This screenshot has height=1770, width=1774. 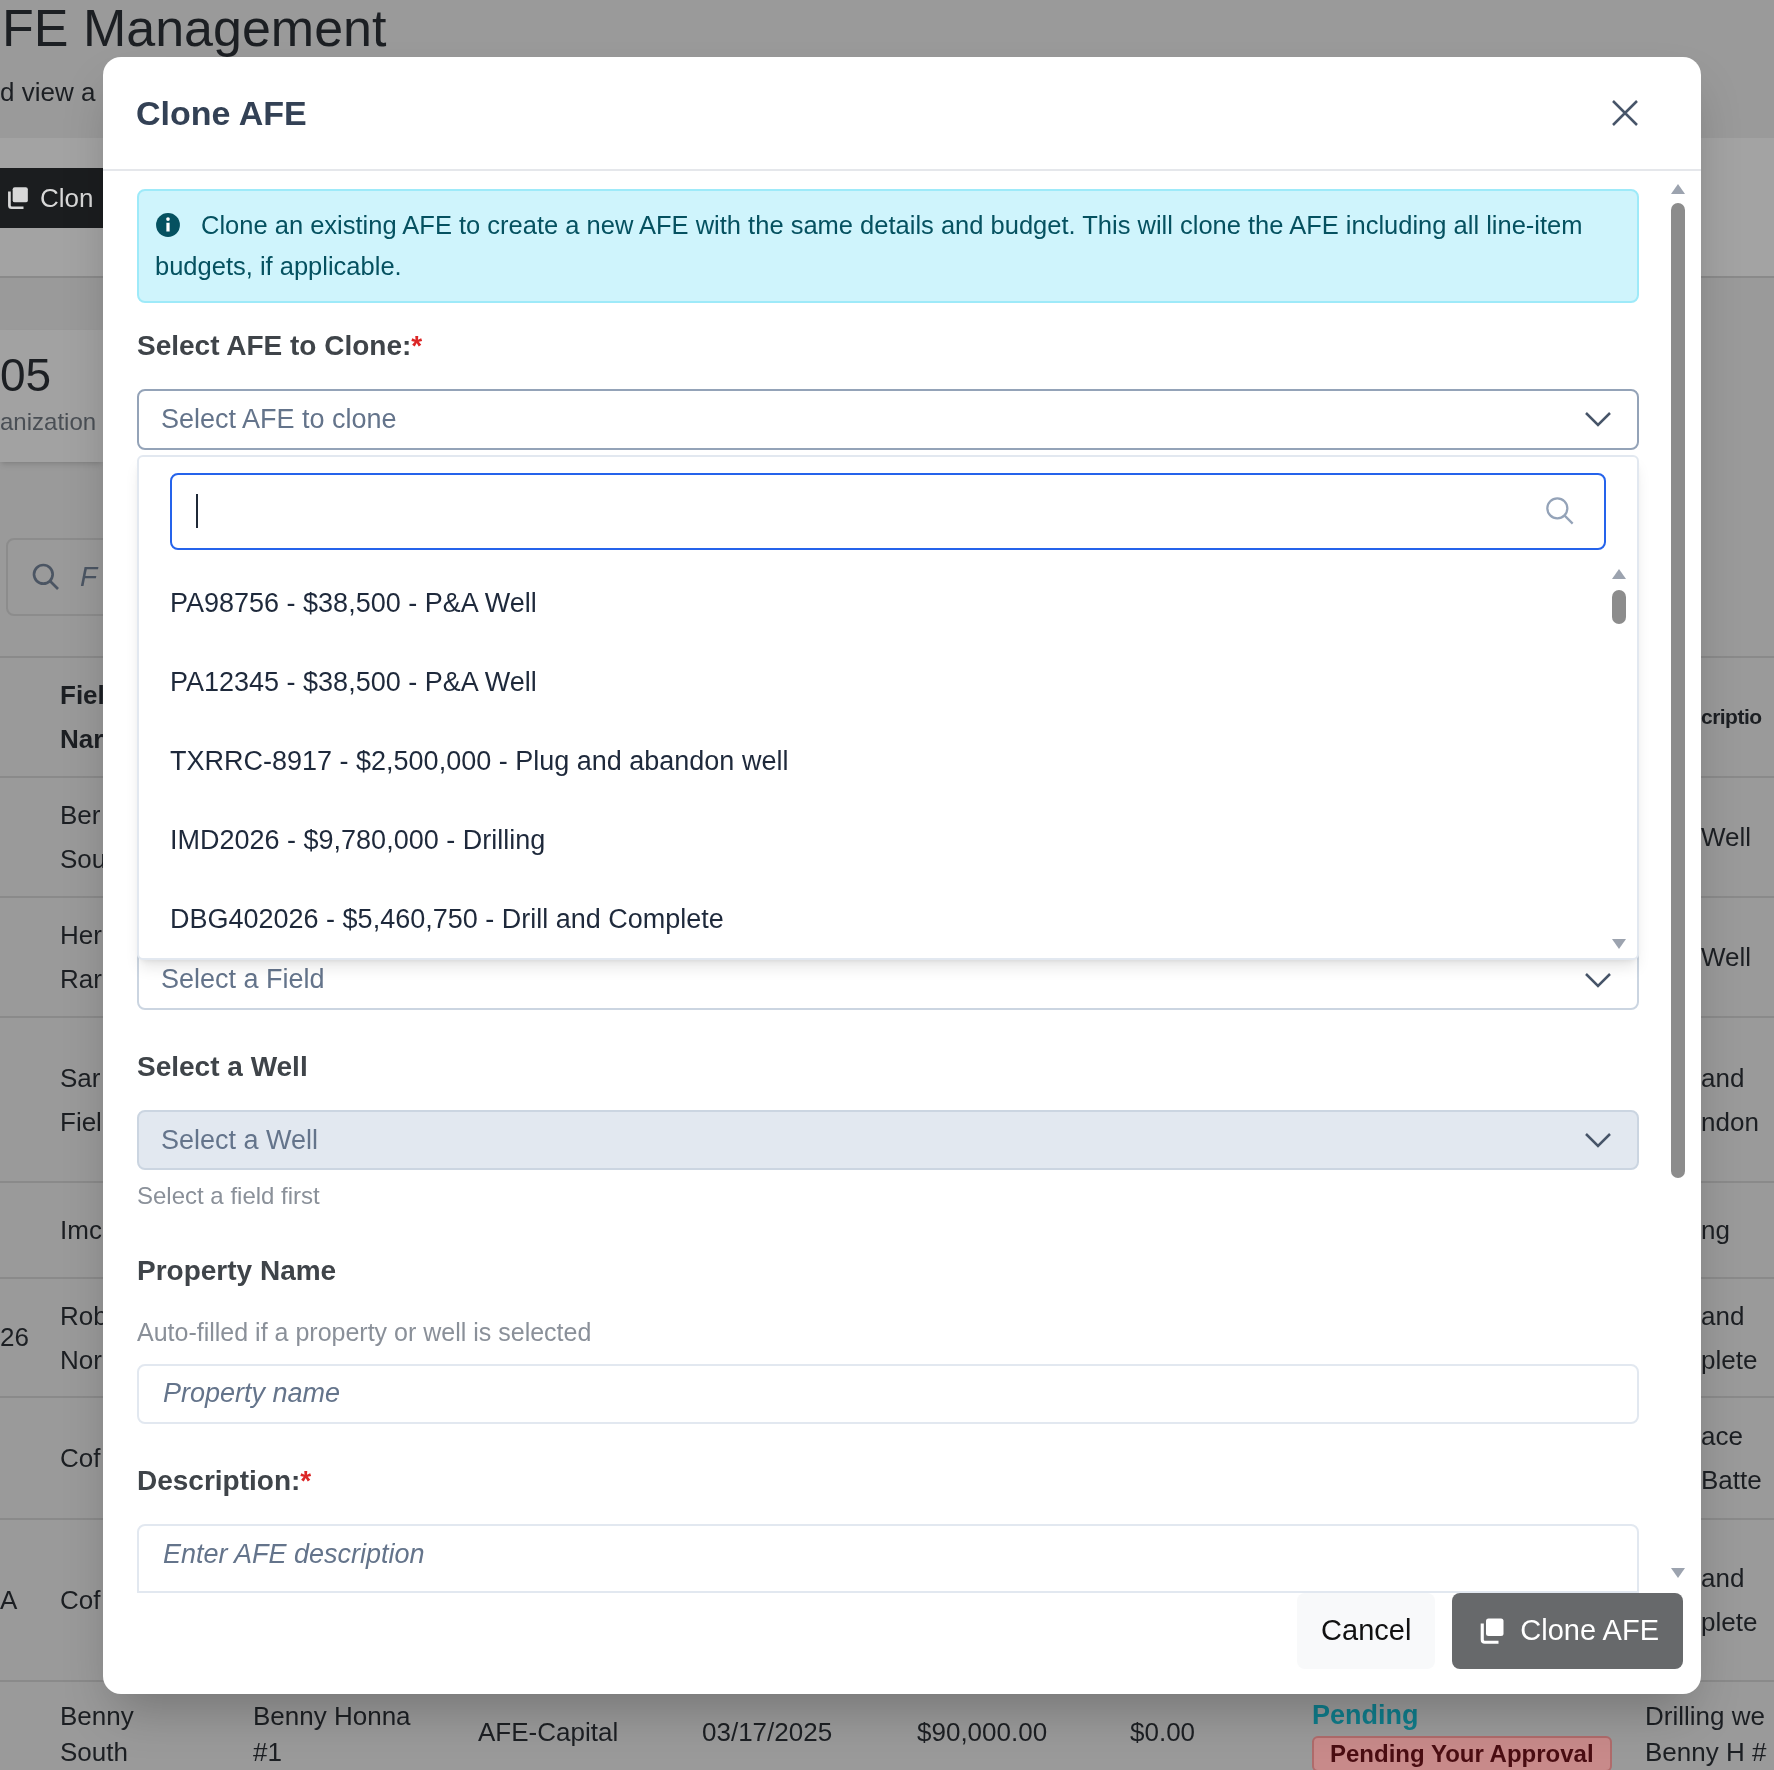 What do you see at coordinates (274, 346) in the screenshot?
I see `field-label: Select AFE to Clone:` at bounding box center [274, 346].